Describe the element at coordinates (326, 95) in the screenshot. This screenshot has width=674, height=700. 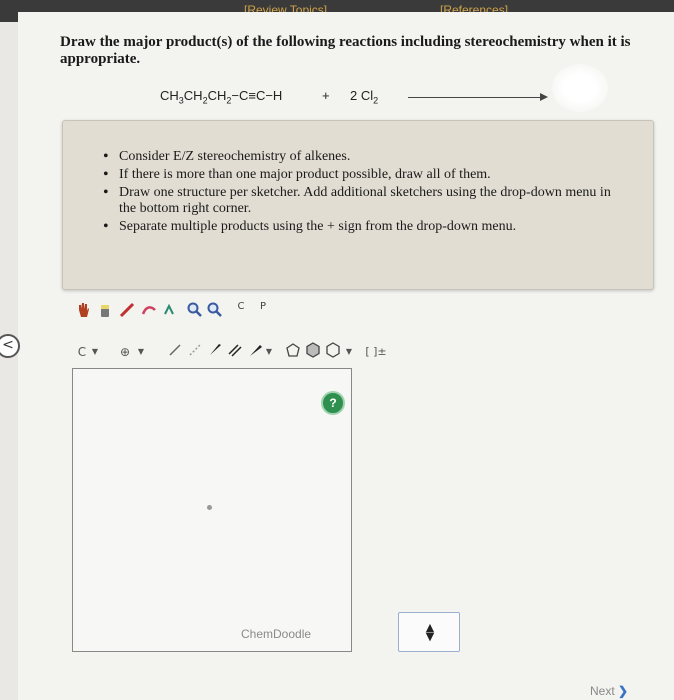
I see `plus-sign: +` at that location.